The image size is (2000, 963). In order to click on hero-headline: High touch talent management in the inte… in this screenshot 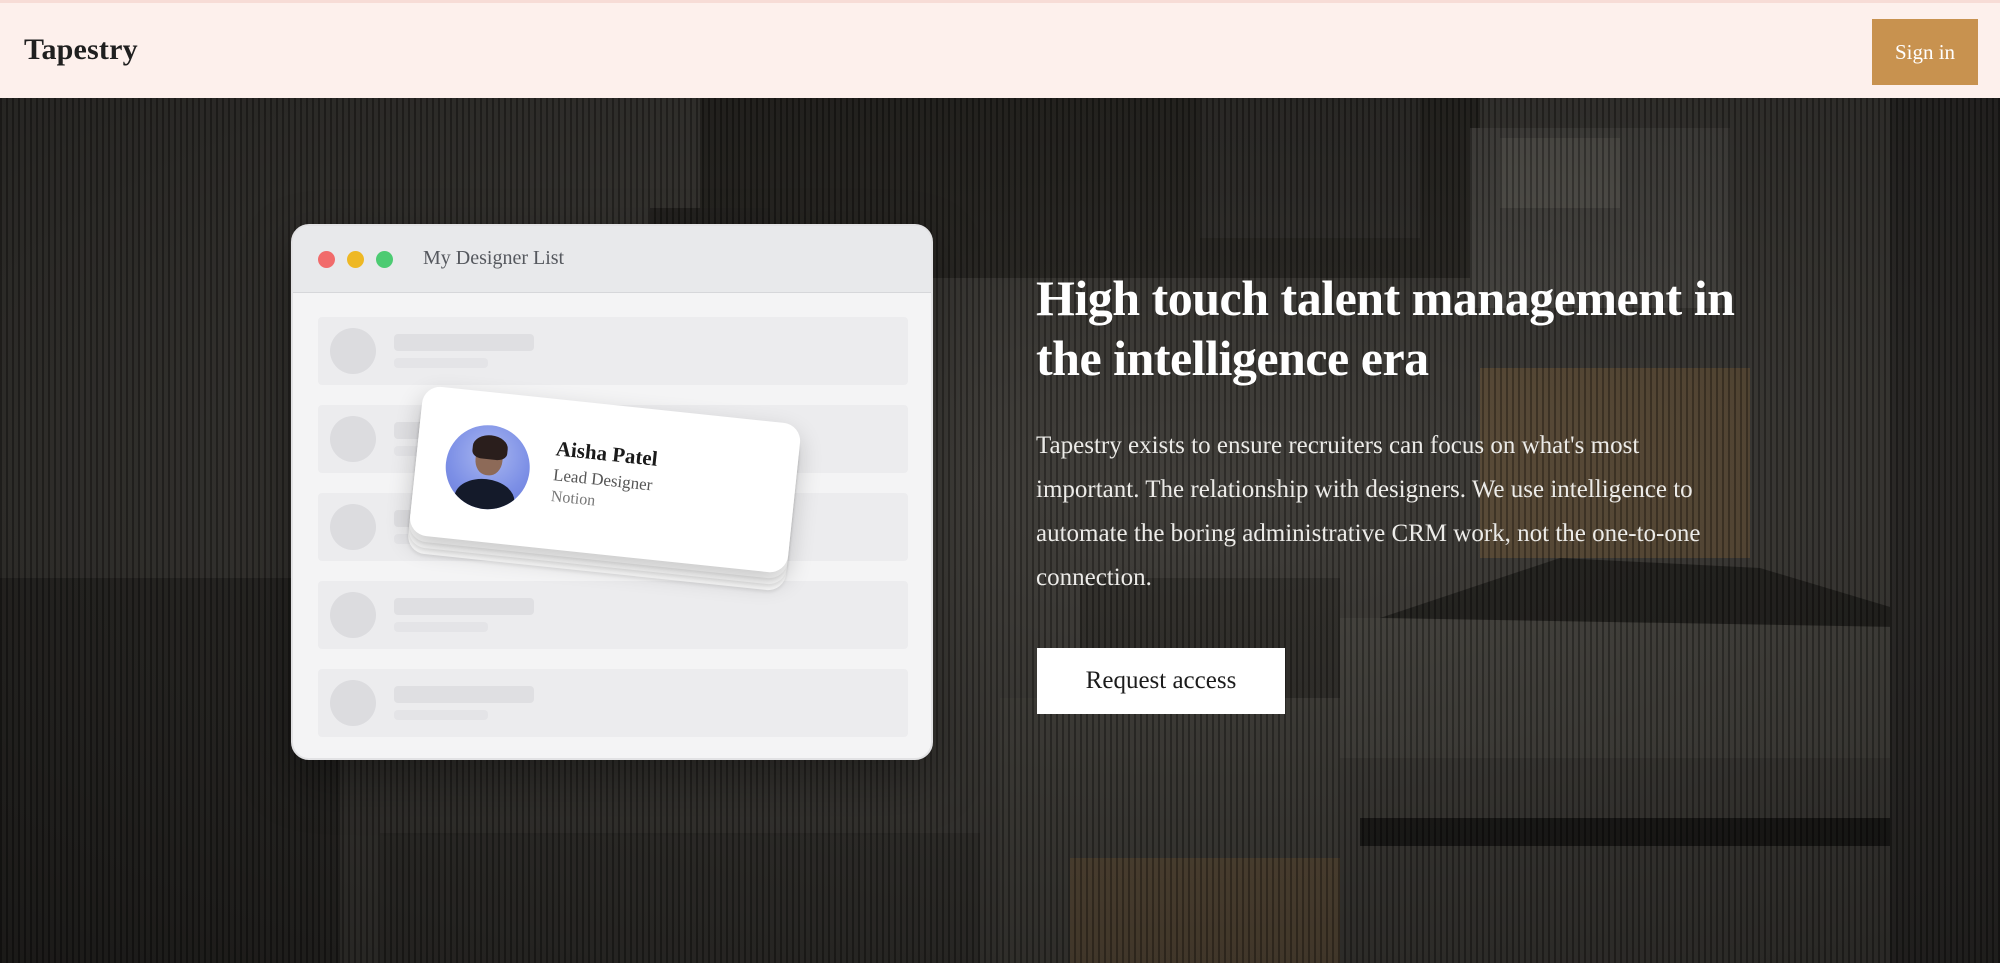, I will do `click(1385, 328)`.